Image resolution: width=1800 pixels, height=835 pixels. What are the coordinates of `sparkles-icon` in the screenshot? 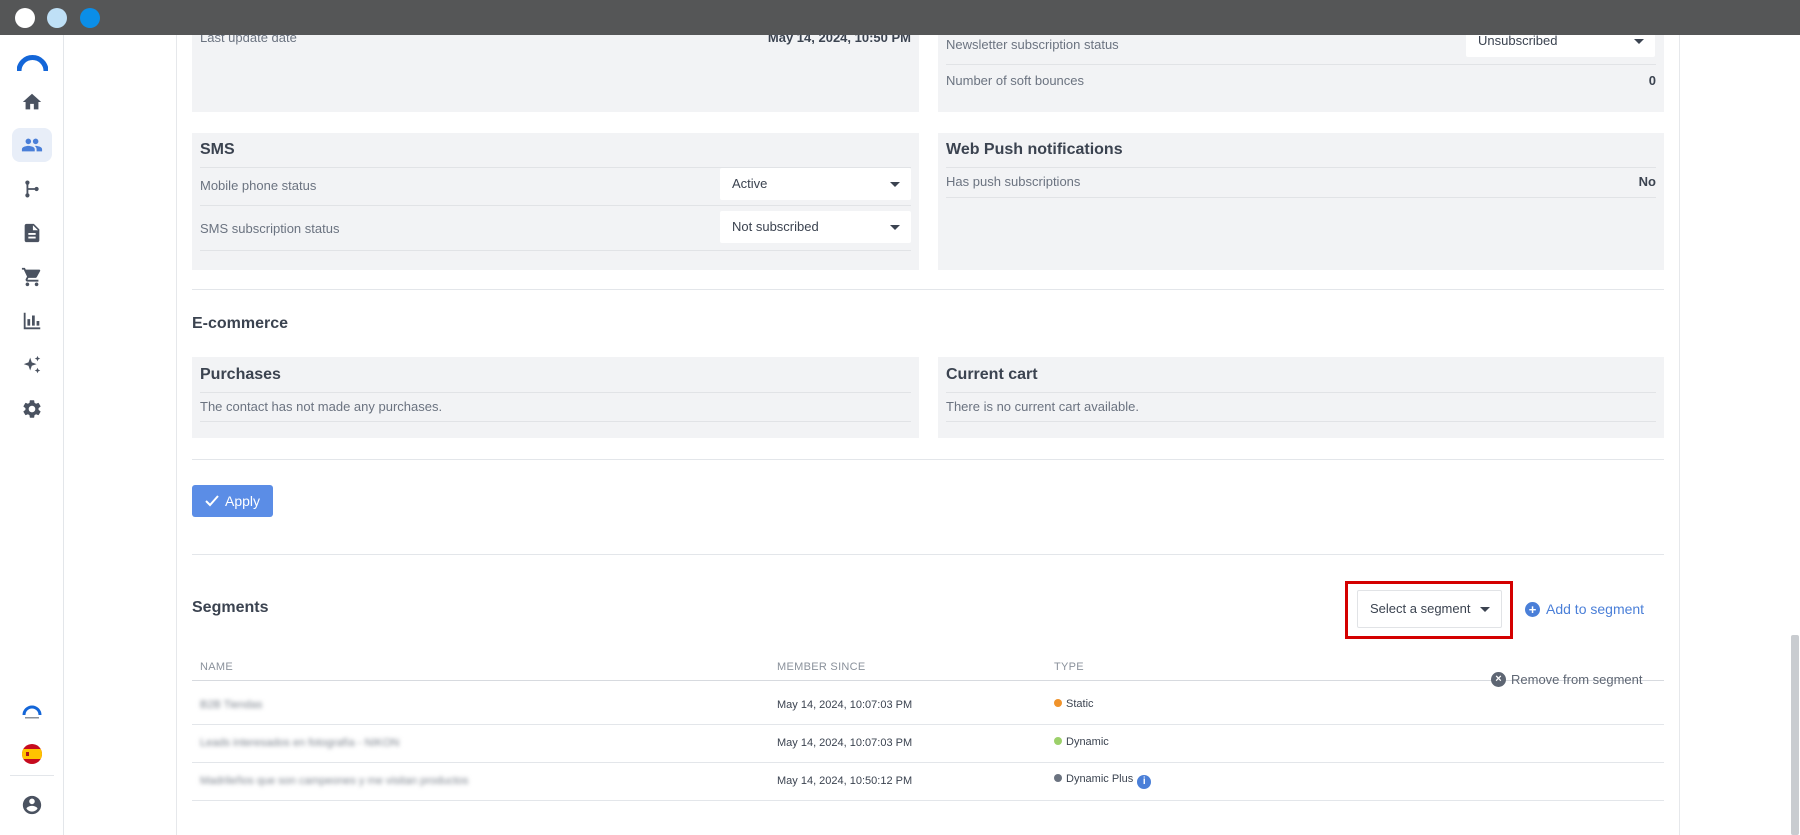 It's located at (32, 364).